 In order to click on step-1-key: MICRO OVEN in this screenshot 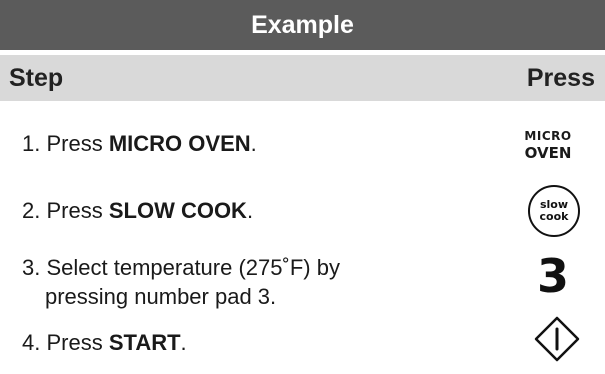, I will do `click(179, 143)`.